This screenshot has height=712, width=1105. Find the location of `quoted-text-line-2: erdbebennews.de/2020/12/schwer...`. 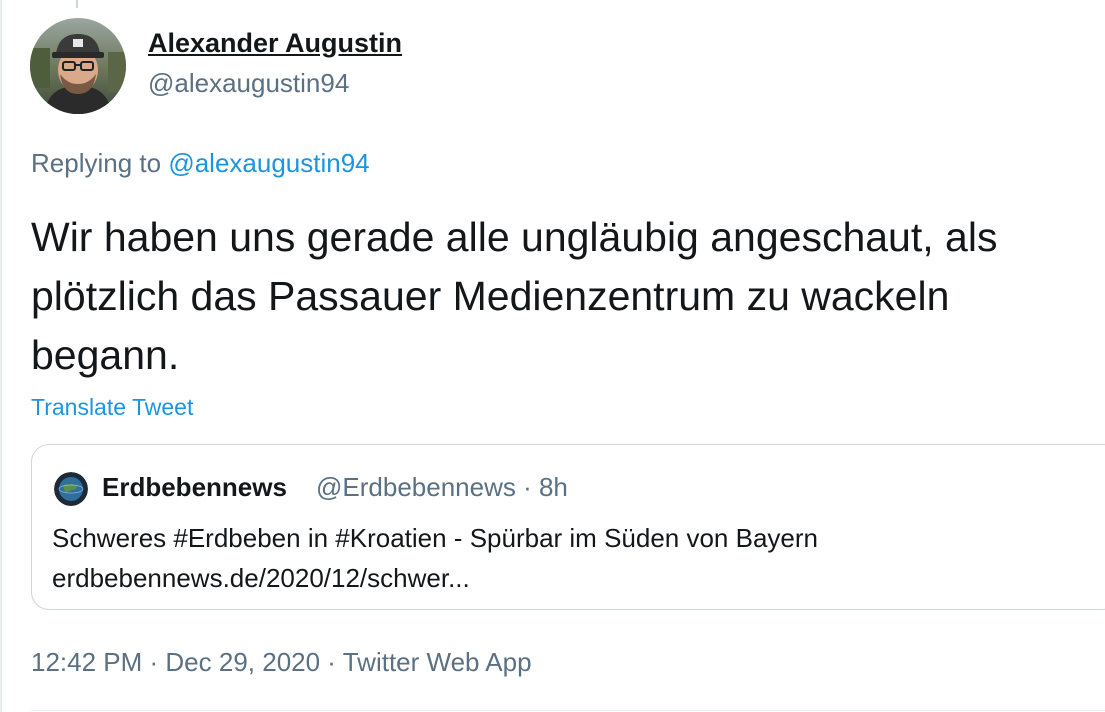

quoted-text-line-2: erdbebennews.de/2020/12/schwer... is located at coordinates (261, 578).